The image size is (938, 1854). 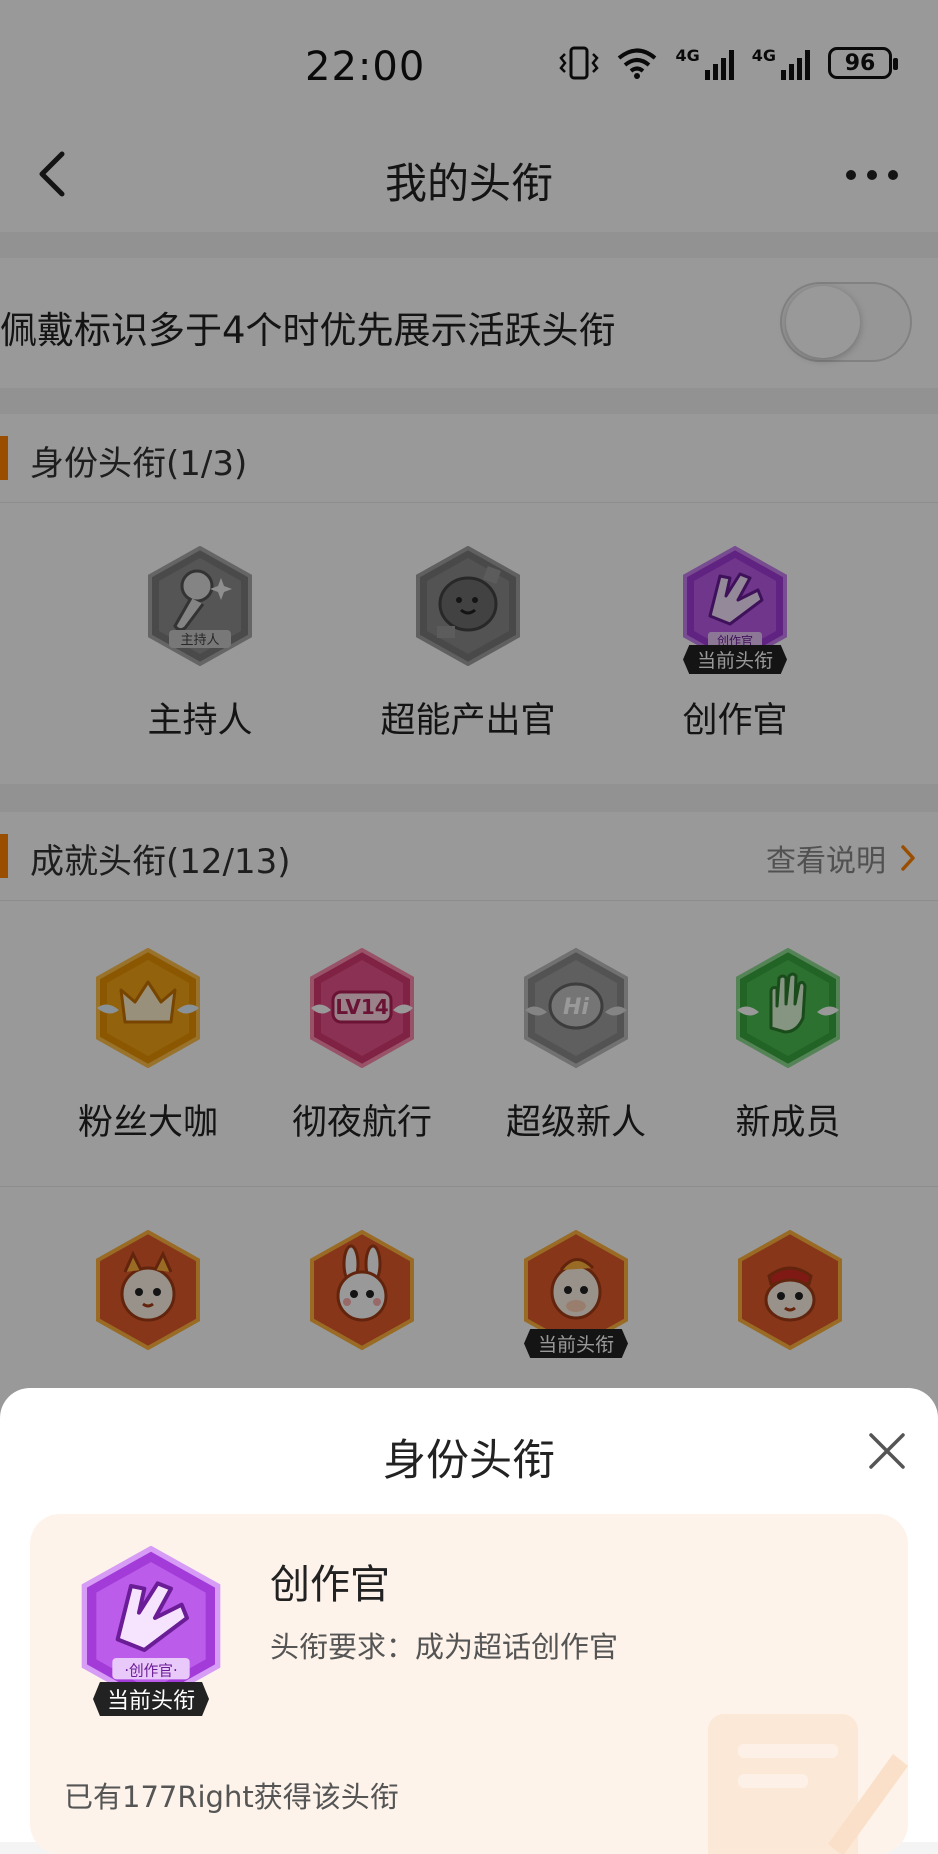 What do you see at coordinates (444, 1647) in the screenshot?
I see `card-title-requirement: 头衔要求：成为超话创作官` at bounding box center [444, 1647].